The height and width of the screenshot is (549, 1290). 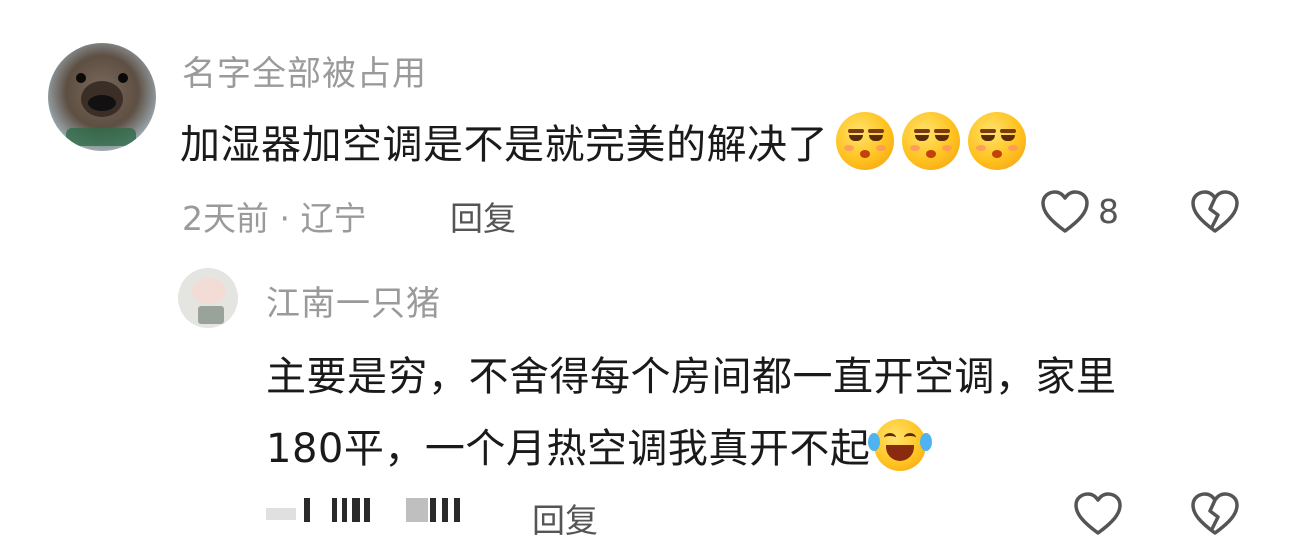 What do you see at coordinates (208, 298) in the screenshot?
I see `replier-avatar` at bounding box center [208, 298].